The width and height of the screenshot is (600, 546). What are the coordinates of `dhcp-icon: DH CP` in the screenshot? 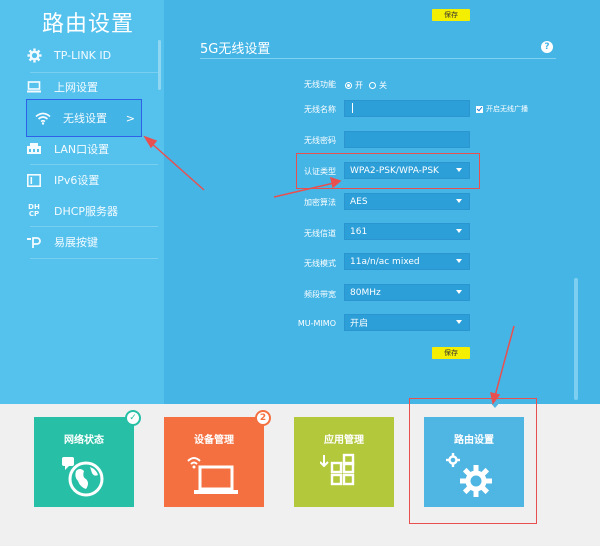 It's located at (34, 210).